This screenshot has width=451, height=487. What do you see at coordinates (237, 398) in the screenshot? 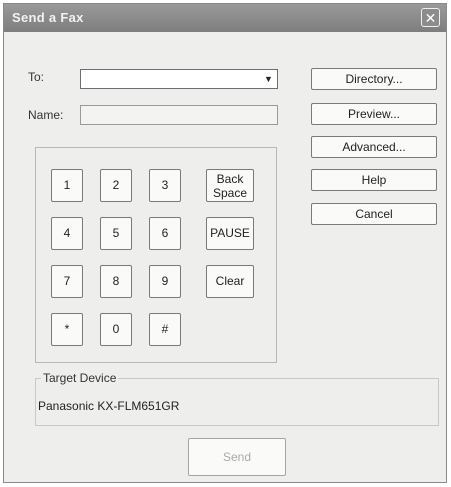
I see `target-device-group: Target Device Panasonic KX-FLM651GR` at bounding box center [237, 398].